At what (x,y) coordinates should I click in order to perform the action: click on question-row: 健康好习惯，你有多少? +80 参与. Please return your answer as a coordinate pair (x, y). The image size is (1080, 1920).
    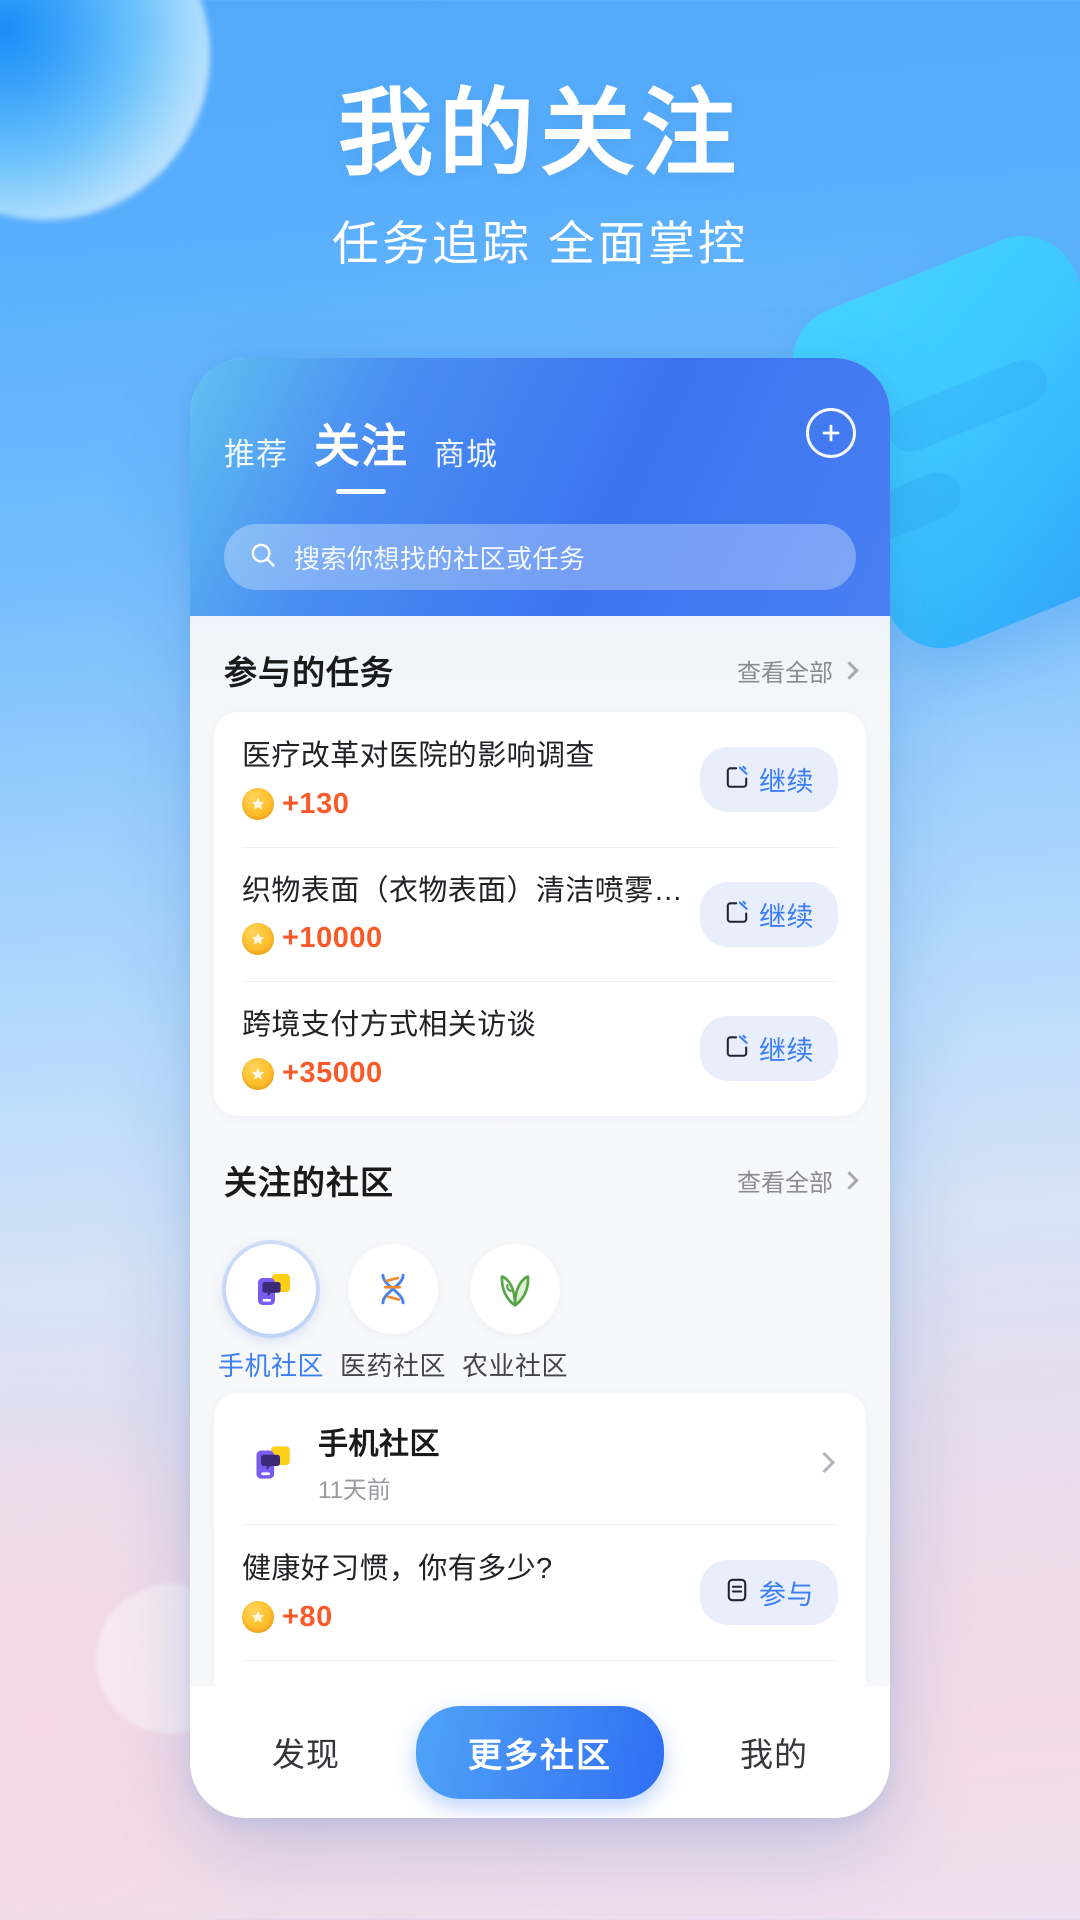
    Looking at the image, I should click on (540, 1592).